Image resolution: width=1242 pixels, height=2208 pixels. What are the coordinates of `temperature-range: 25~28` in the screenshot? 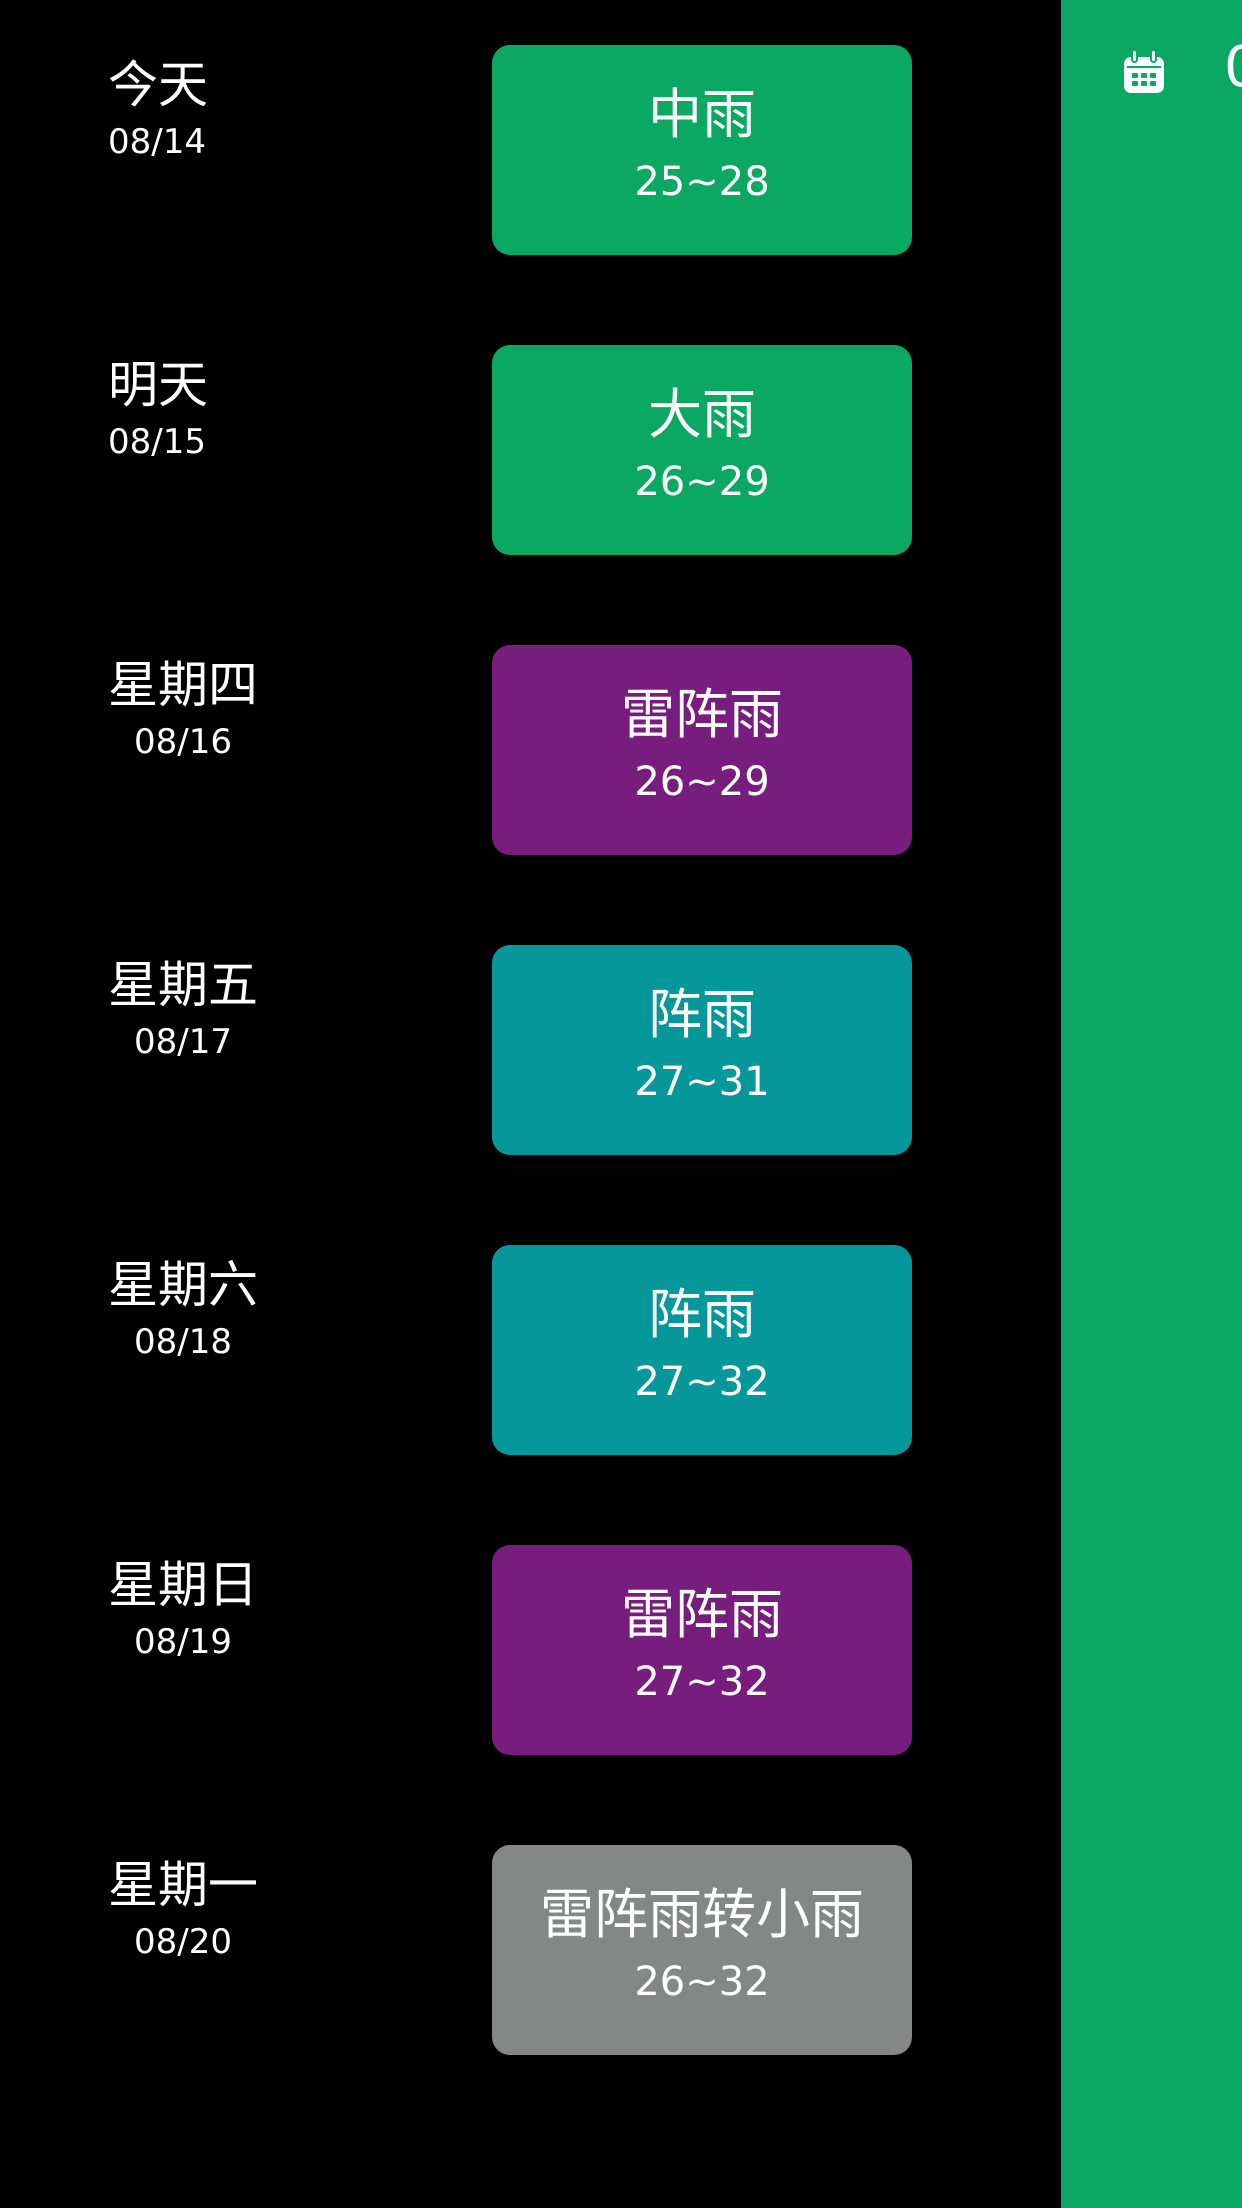 It's located at (702, 182).